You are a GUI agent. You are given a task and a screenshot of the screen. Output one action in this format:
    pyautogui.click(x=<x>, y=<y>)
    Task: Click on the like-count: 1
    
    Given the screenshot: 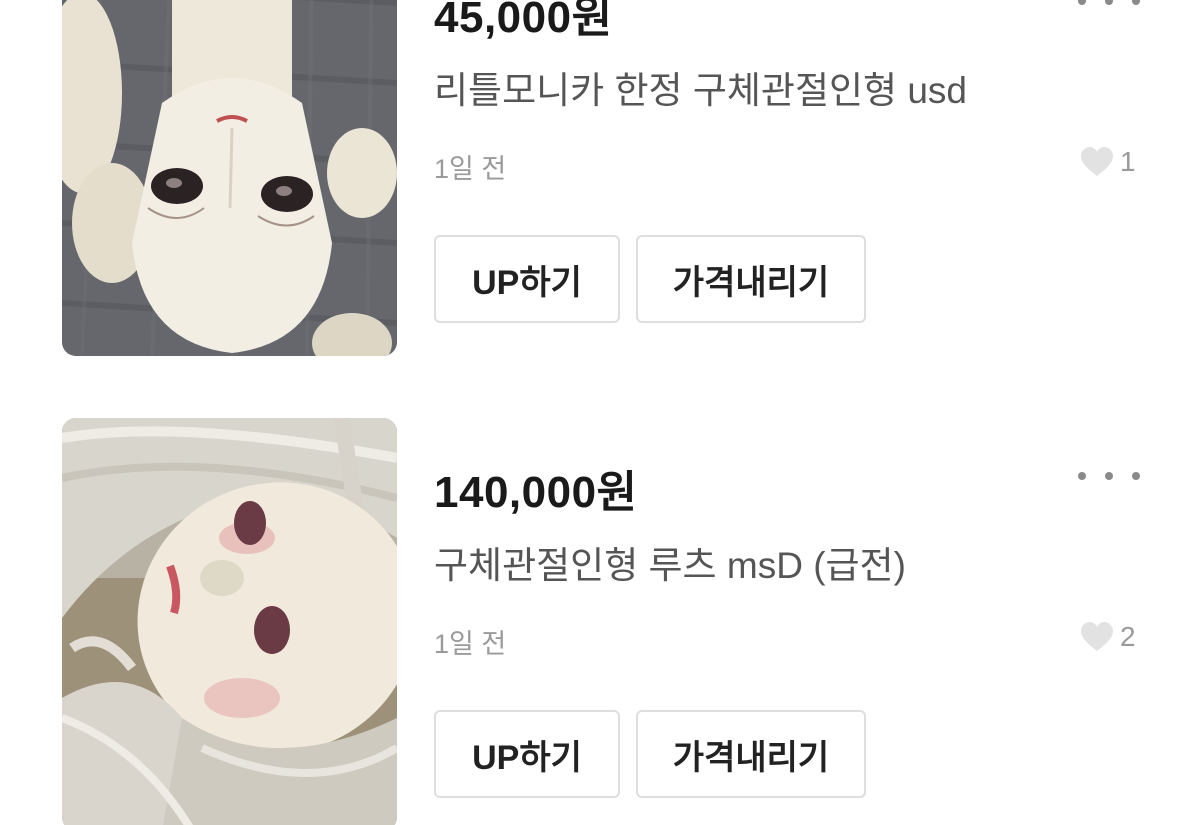 What is the action you would take?
    pyautogui.click(x=1128, y=161)
    